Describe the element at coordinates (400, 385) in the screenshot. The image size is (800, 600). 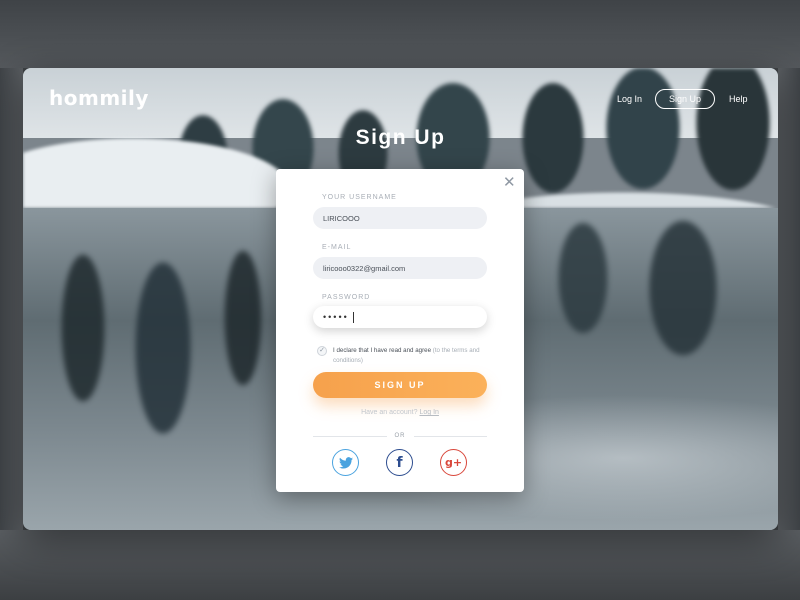
I see `signup-submit-button: SIGN UP` at that location.